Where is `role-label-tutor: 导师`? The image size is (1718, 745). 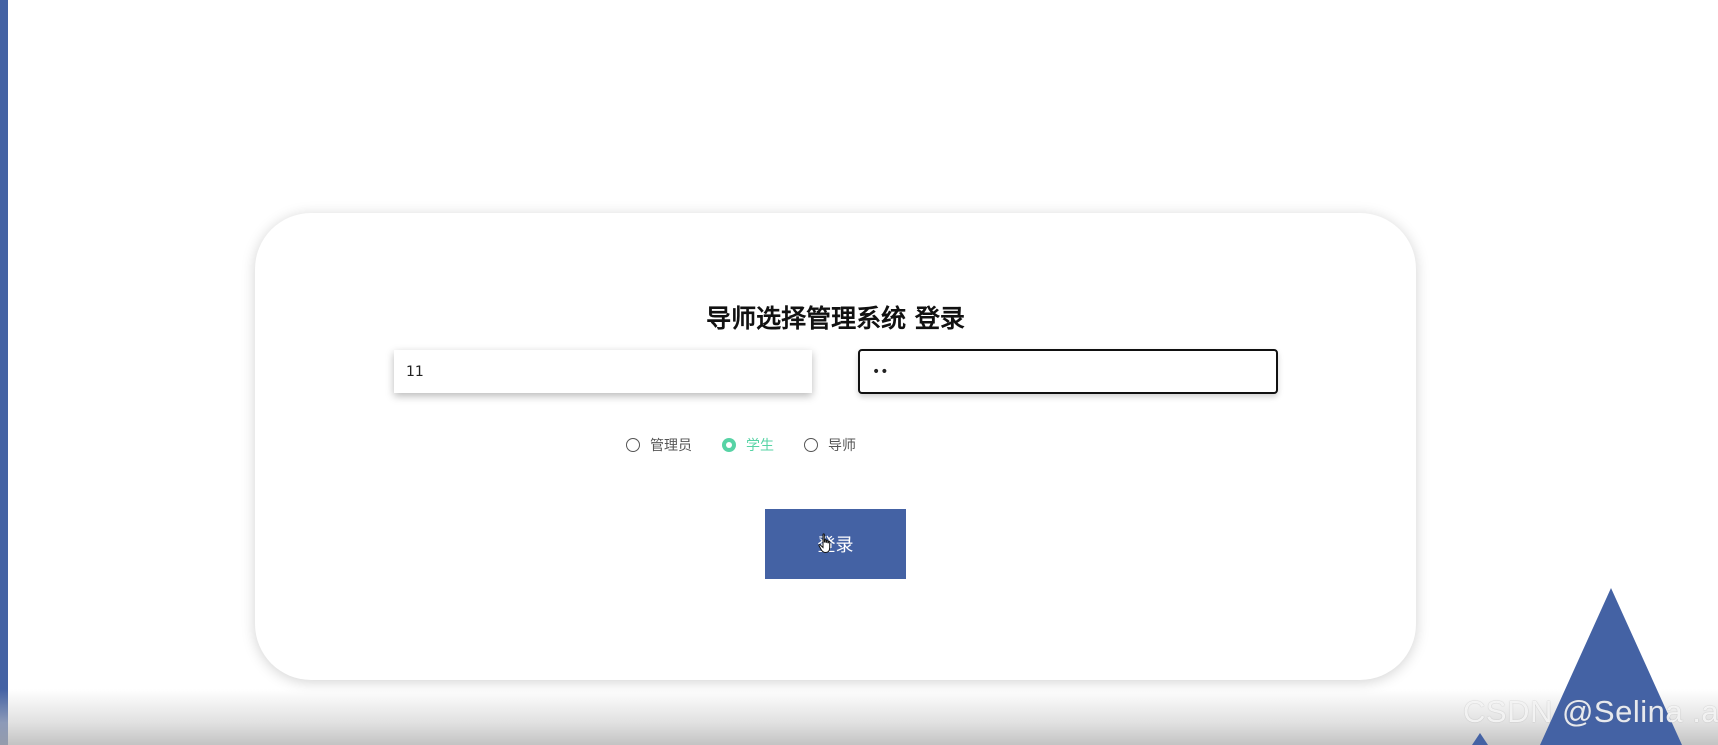
role-label-tutor: 导师 is located at coordinates (842, 446).